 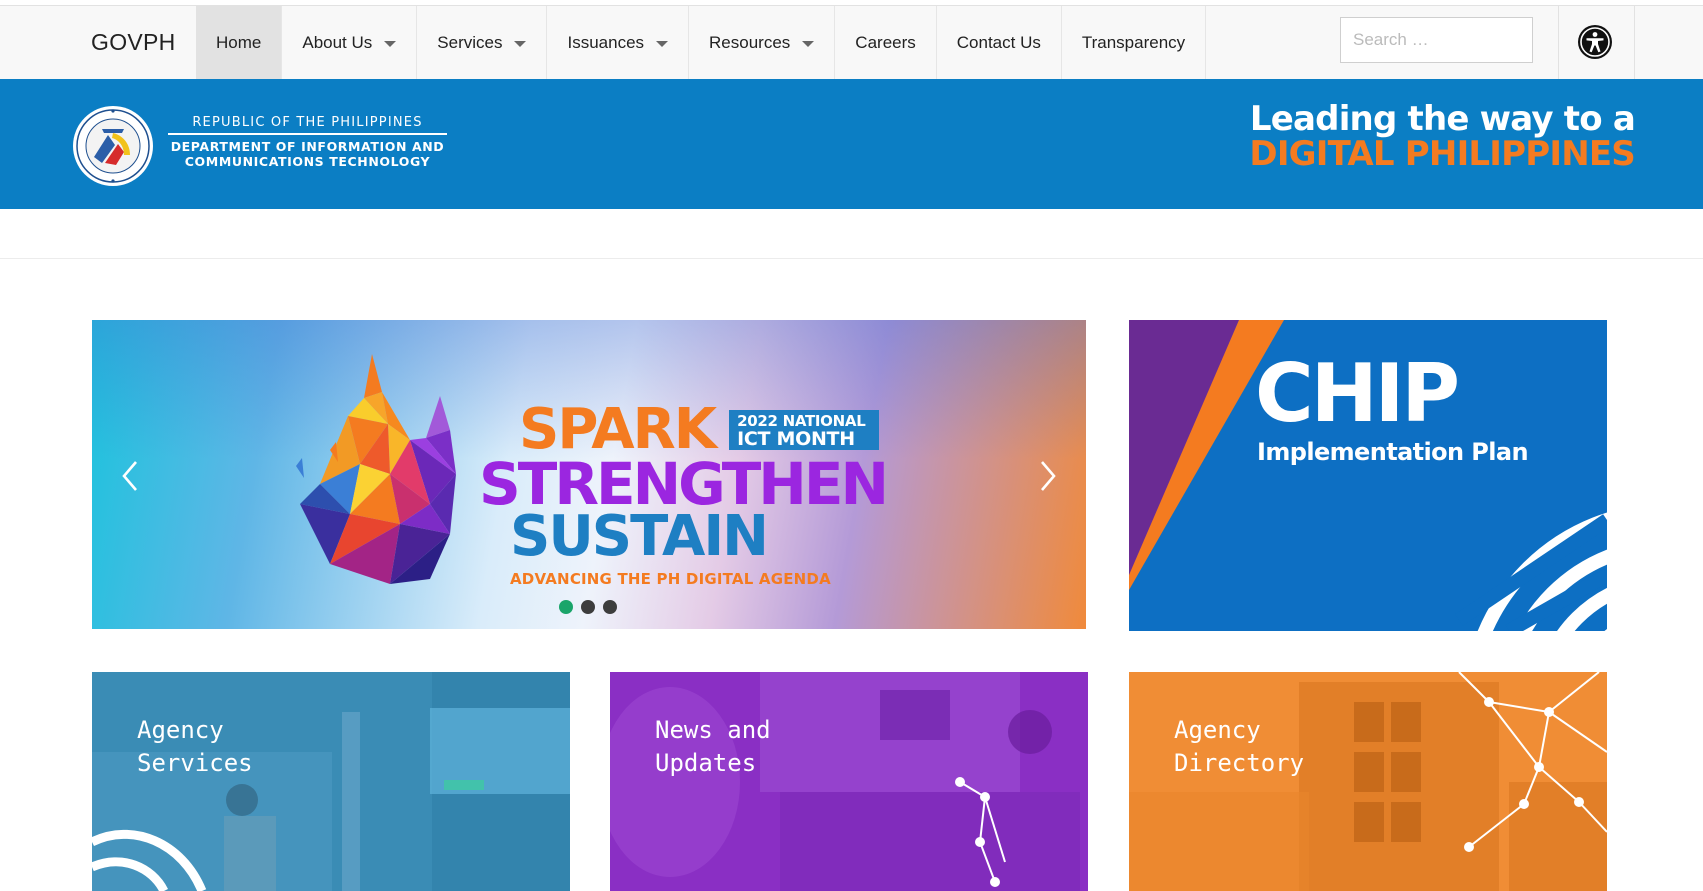 I want to click on nav-item-home: Home, so click(x=239, y=42).